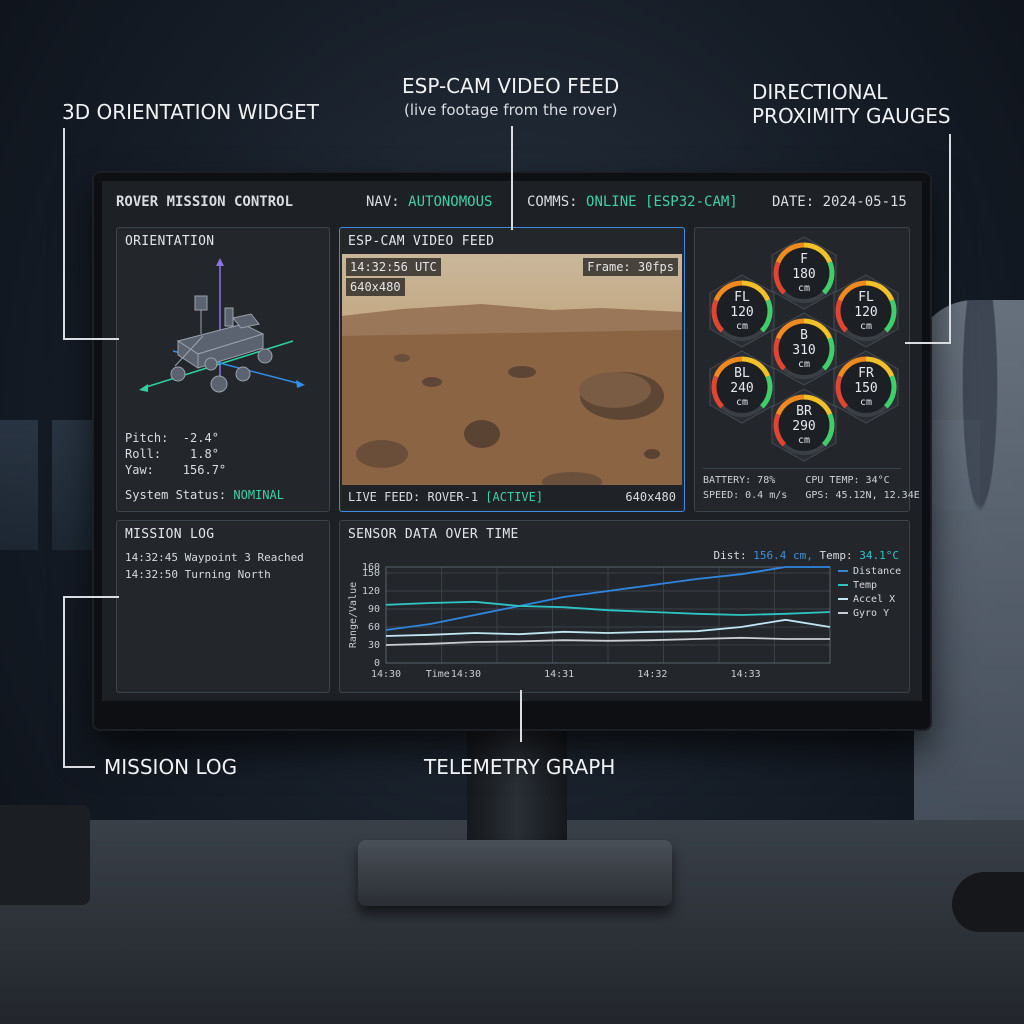  Describe the element at coordinates (988, 902) in the screenshot. I see `mouse` at that location.